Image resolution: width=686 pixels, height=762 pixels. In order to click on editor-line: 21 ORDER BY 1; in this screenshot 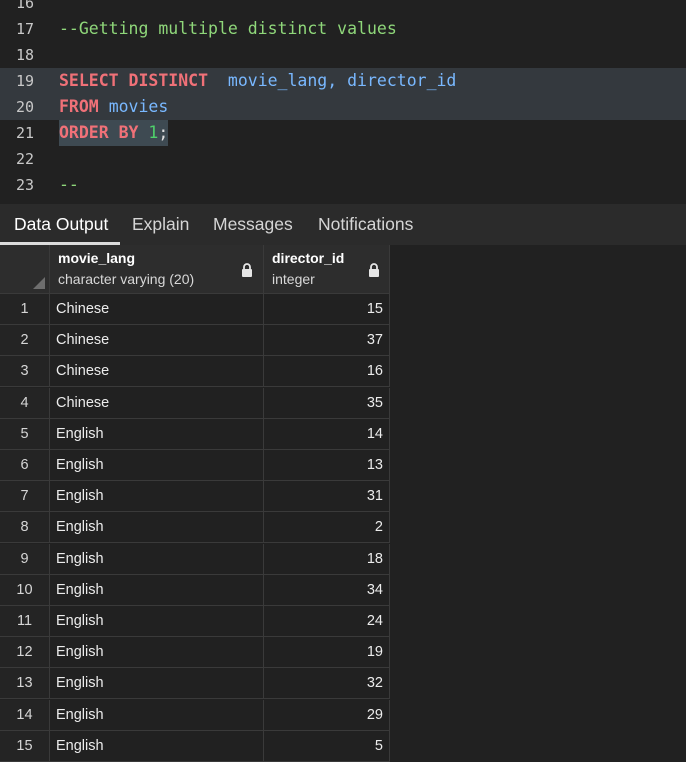, I will do `click(343, 133)`.